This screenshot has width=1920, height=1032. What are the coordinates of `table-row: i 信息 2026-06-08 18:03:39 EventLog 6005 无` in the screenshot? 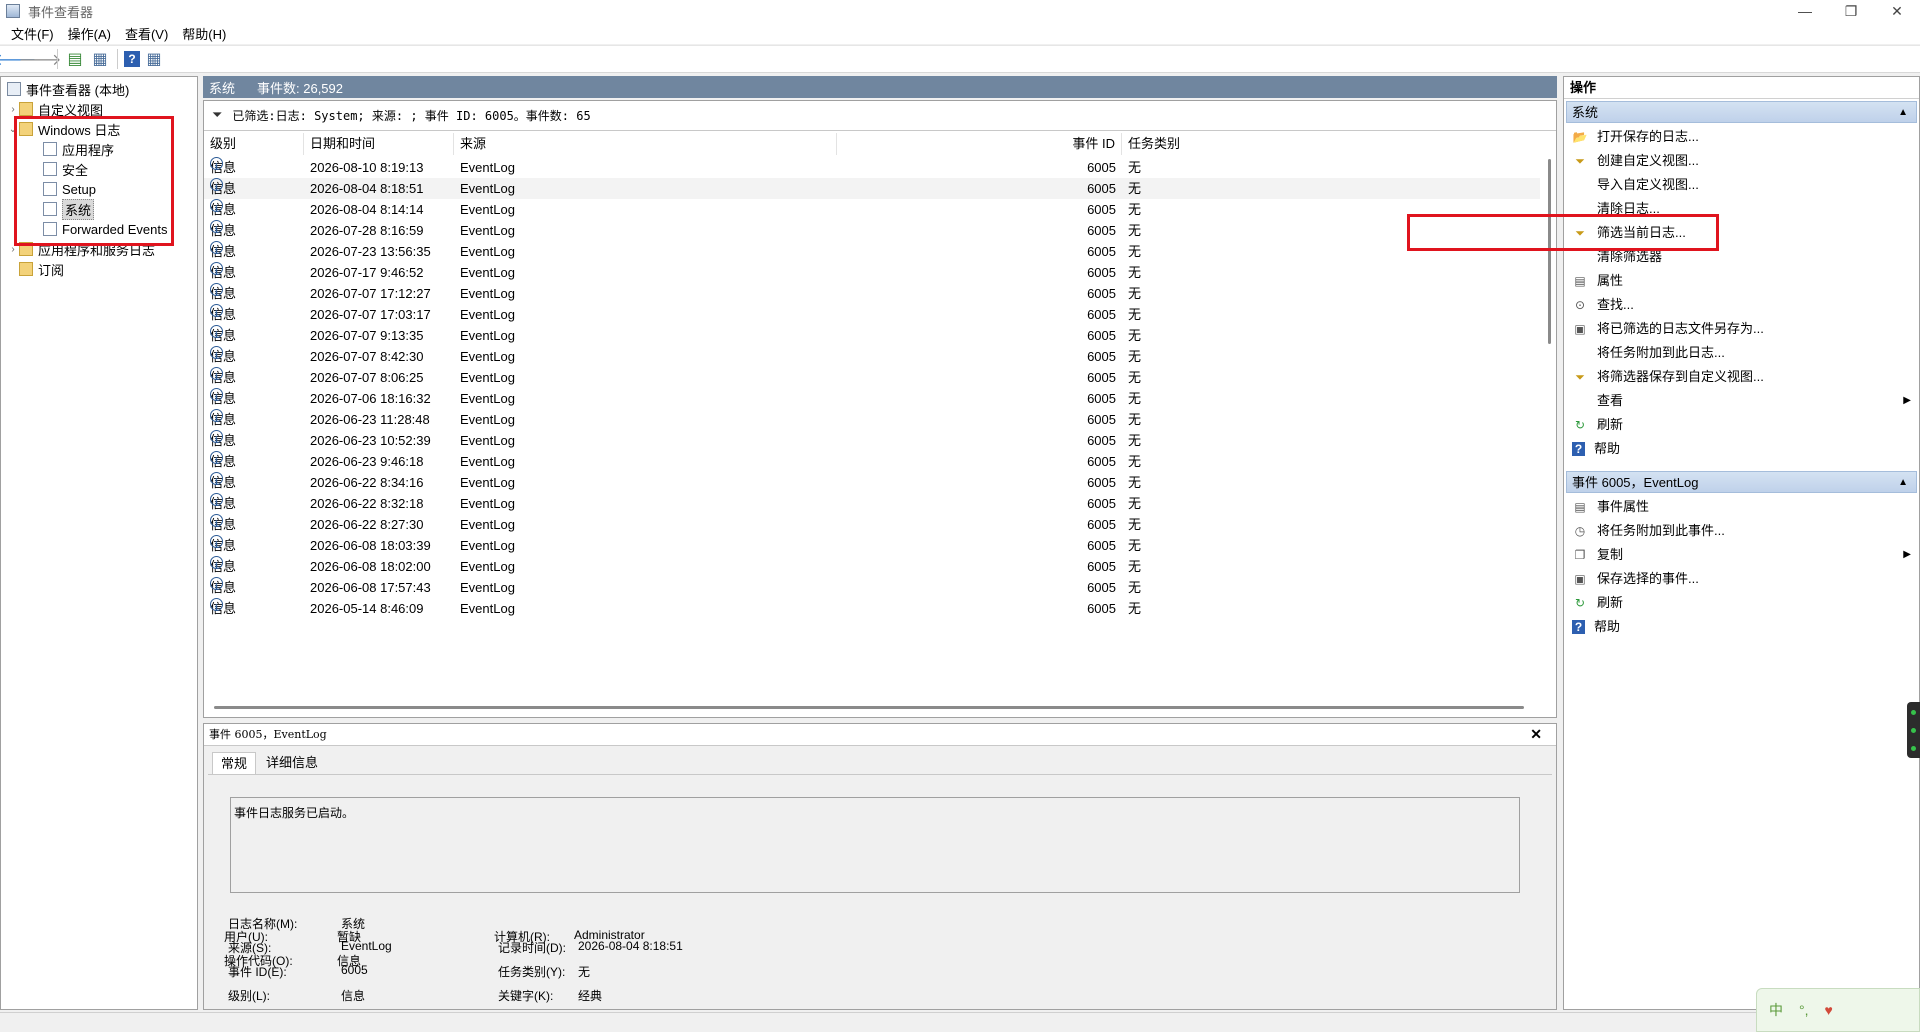 It's located at (872, 545).